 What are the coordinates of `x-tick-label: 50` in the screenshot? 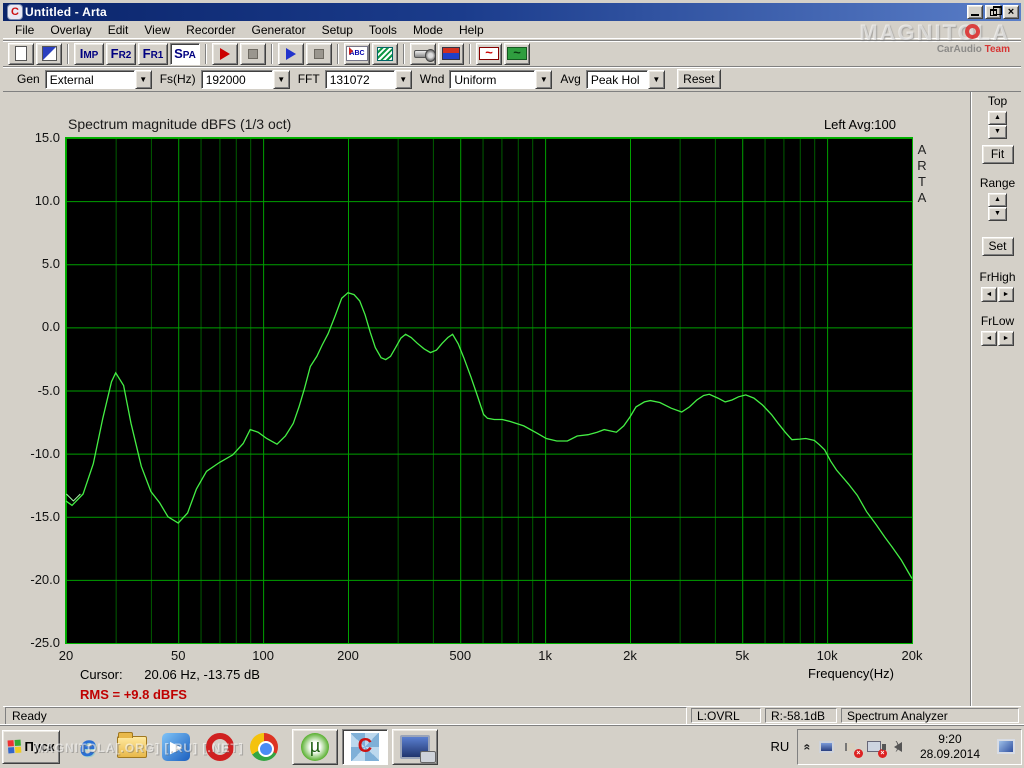 It's located at (178, 655).